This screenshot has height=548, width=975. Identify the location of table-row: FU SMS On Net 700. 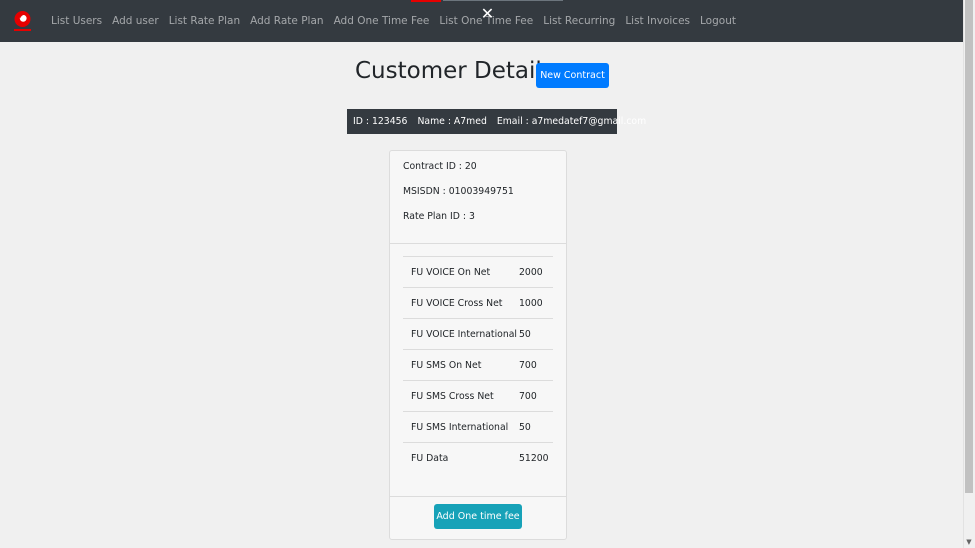
(478, 364).